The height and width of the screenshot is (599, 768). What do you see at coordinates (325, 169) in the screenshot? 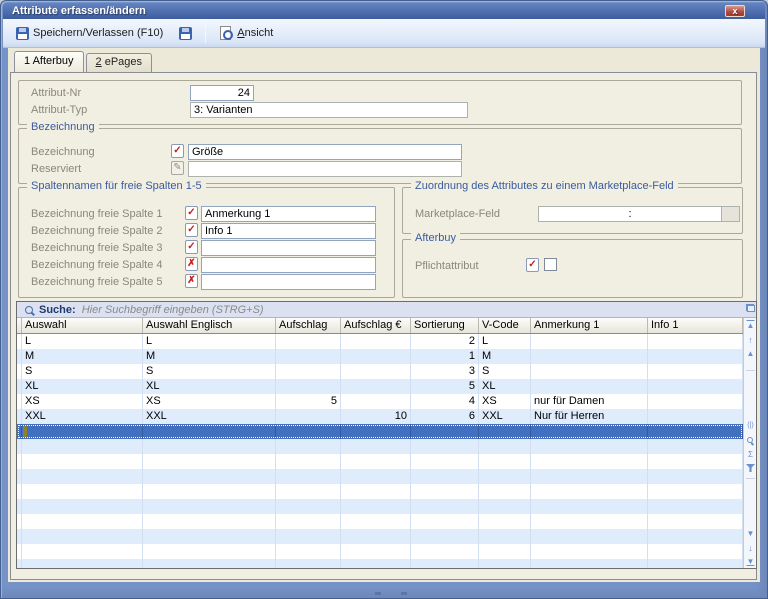
I see `reserviert-field` at bounding box center [325, 169].